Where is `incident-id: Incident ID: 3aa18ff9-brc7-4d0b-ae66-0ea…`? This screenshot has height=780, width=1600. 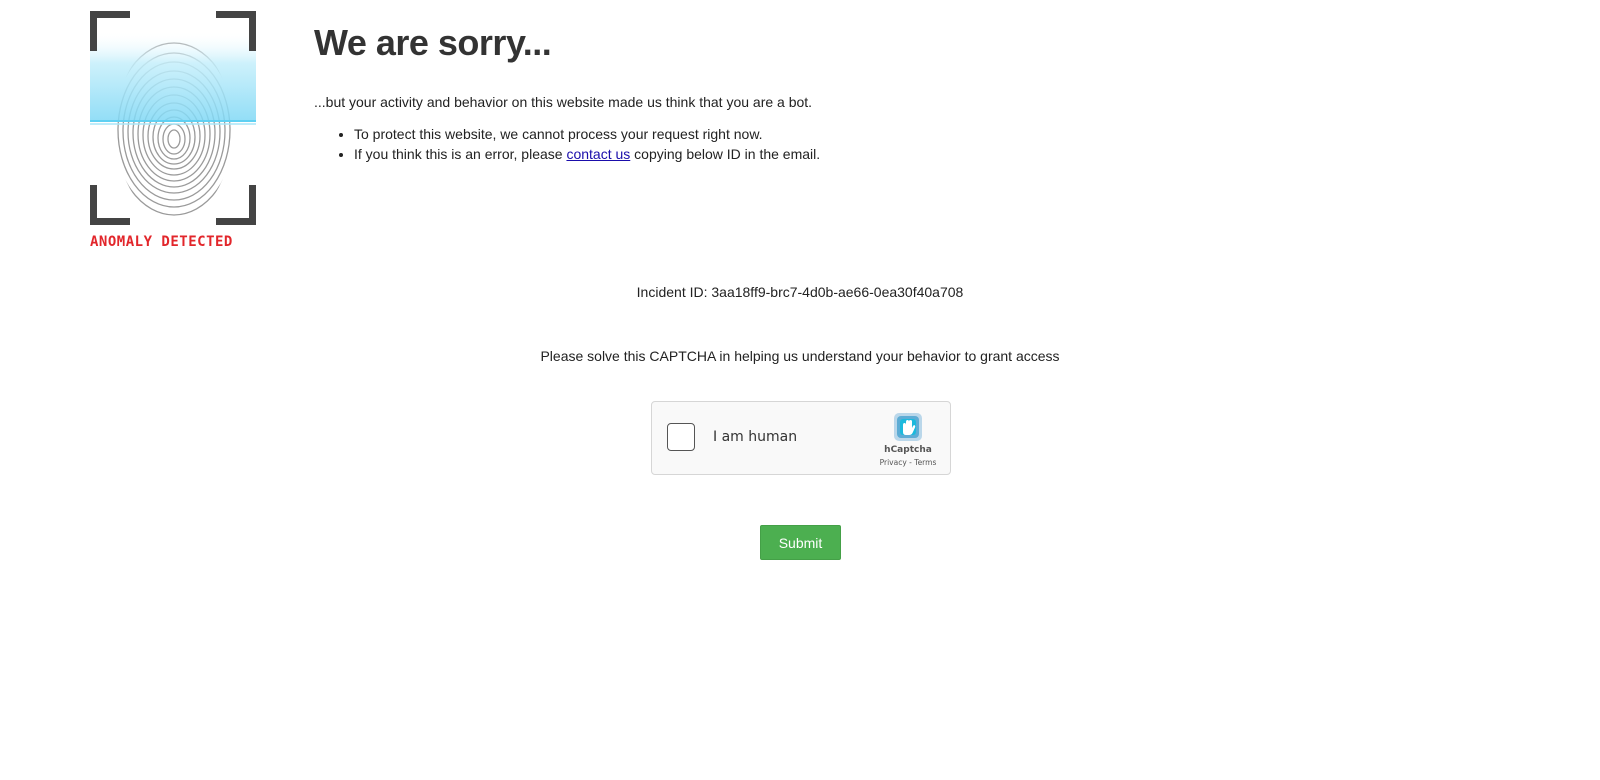 incident-id: Incident ID: 3aa18ff9-brc7-4d0b-ae66-0ea… is located at coordinates (800, 292).